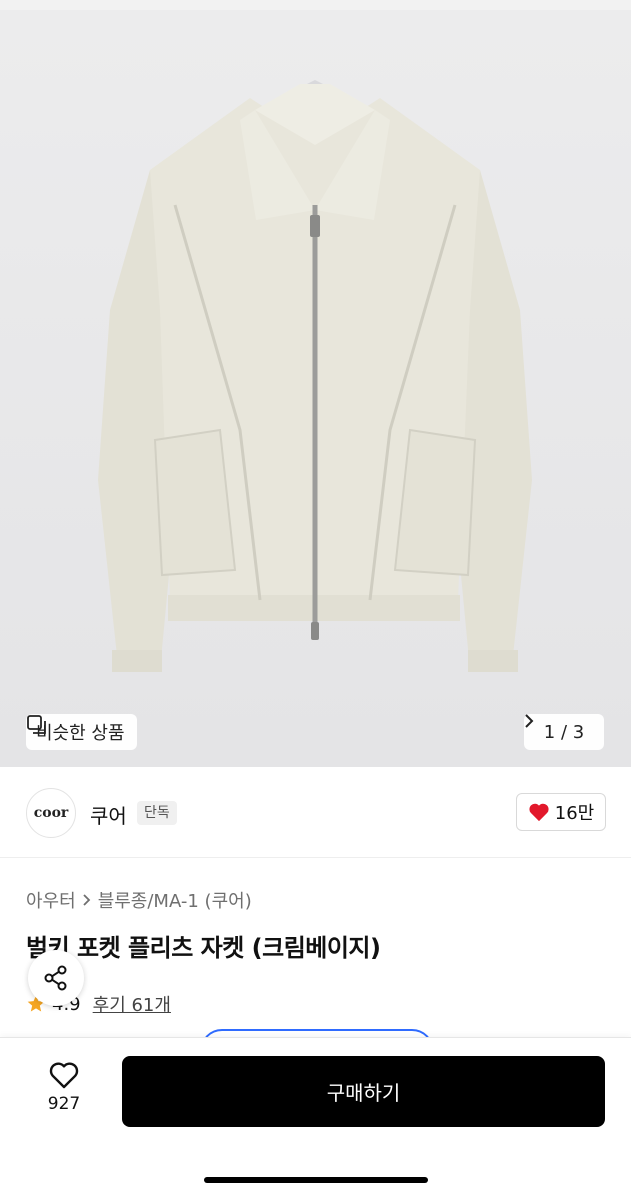 Image resolution: width=631 pixels, height=1201 pixels. Describe the element at coordinates (64, 1104) in the screenshot. I see `wishlist-count: 927` at that location.